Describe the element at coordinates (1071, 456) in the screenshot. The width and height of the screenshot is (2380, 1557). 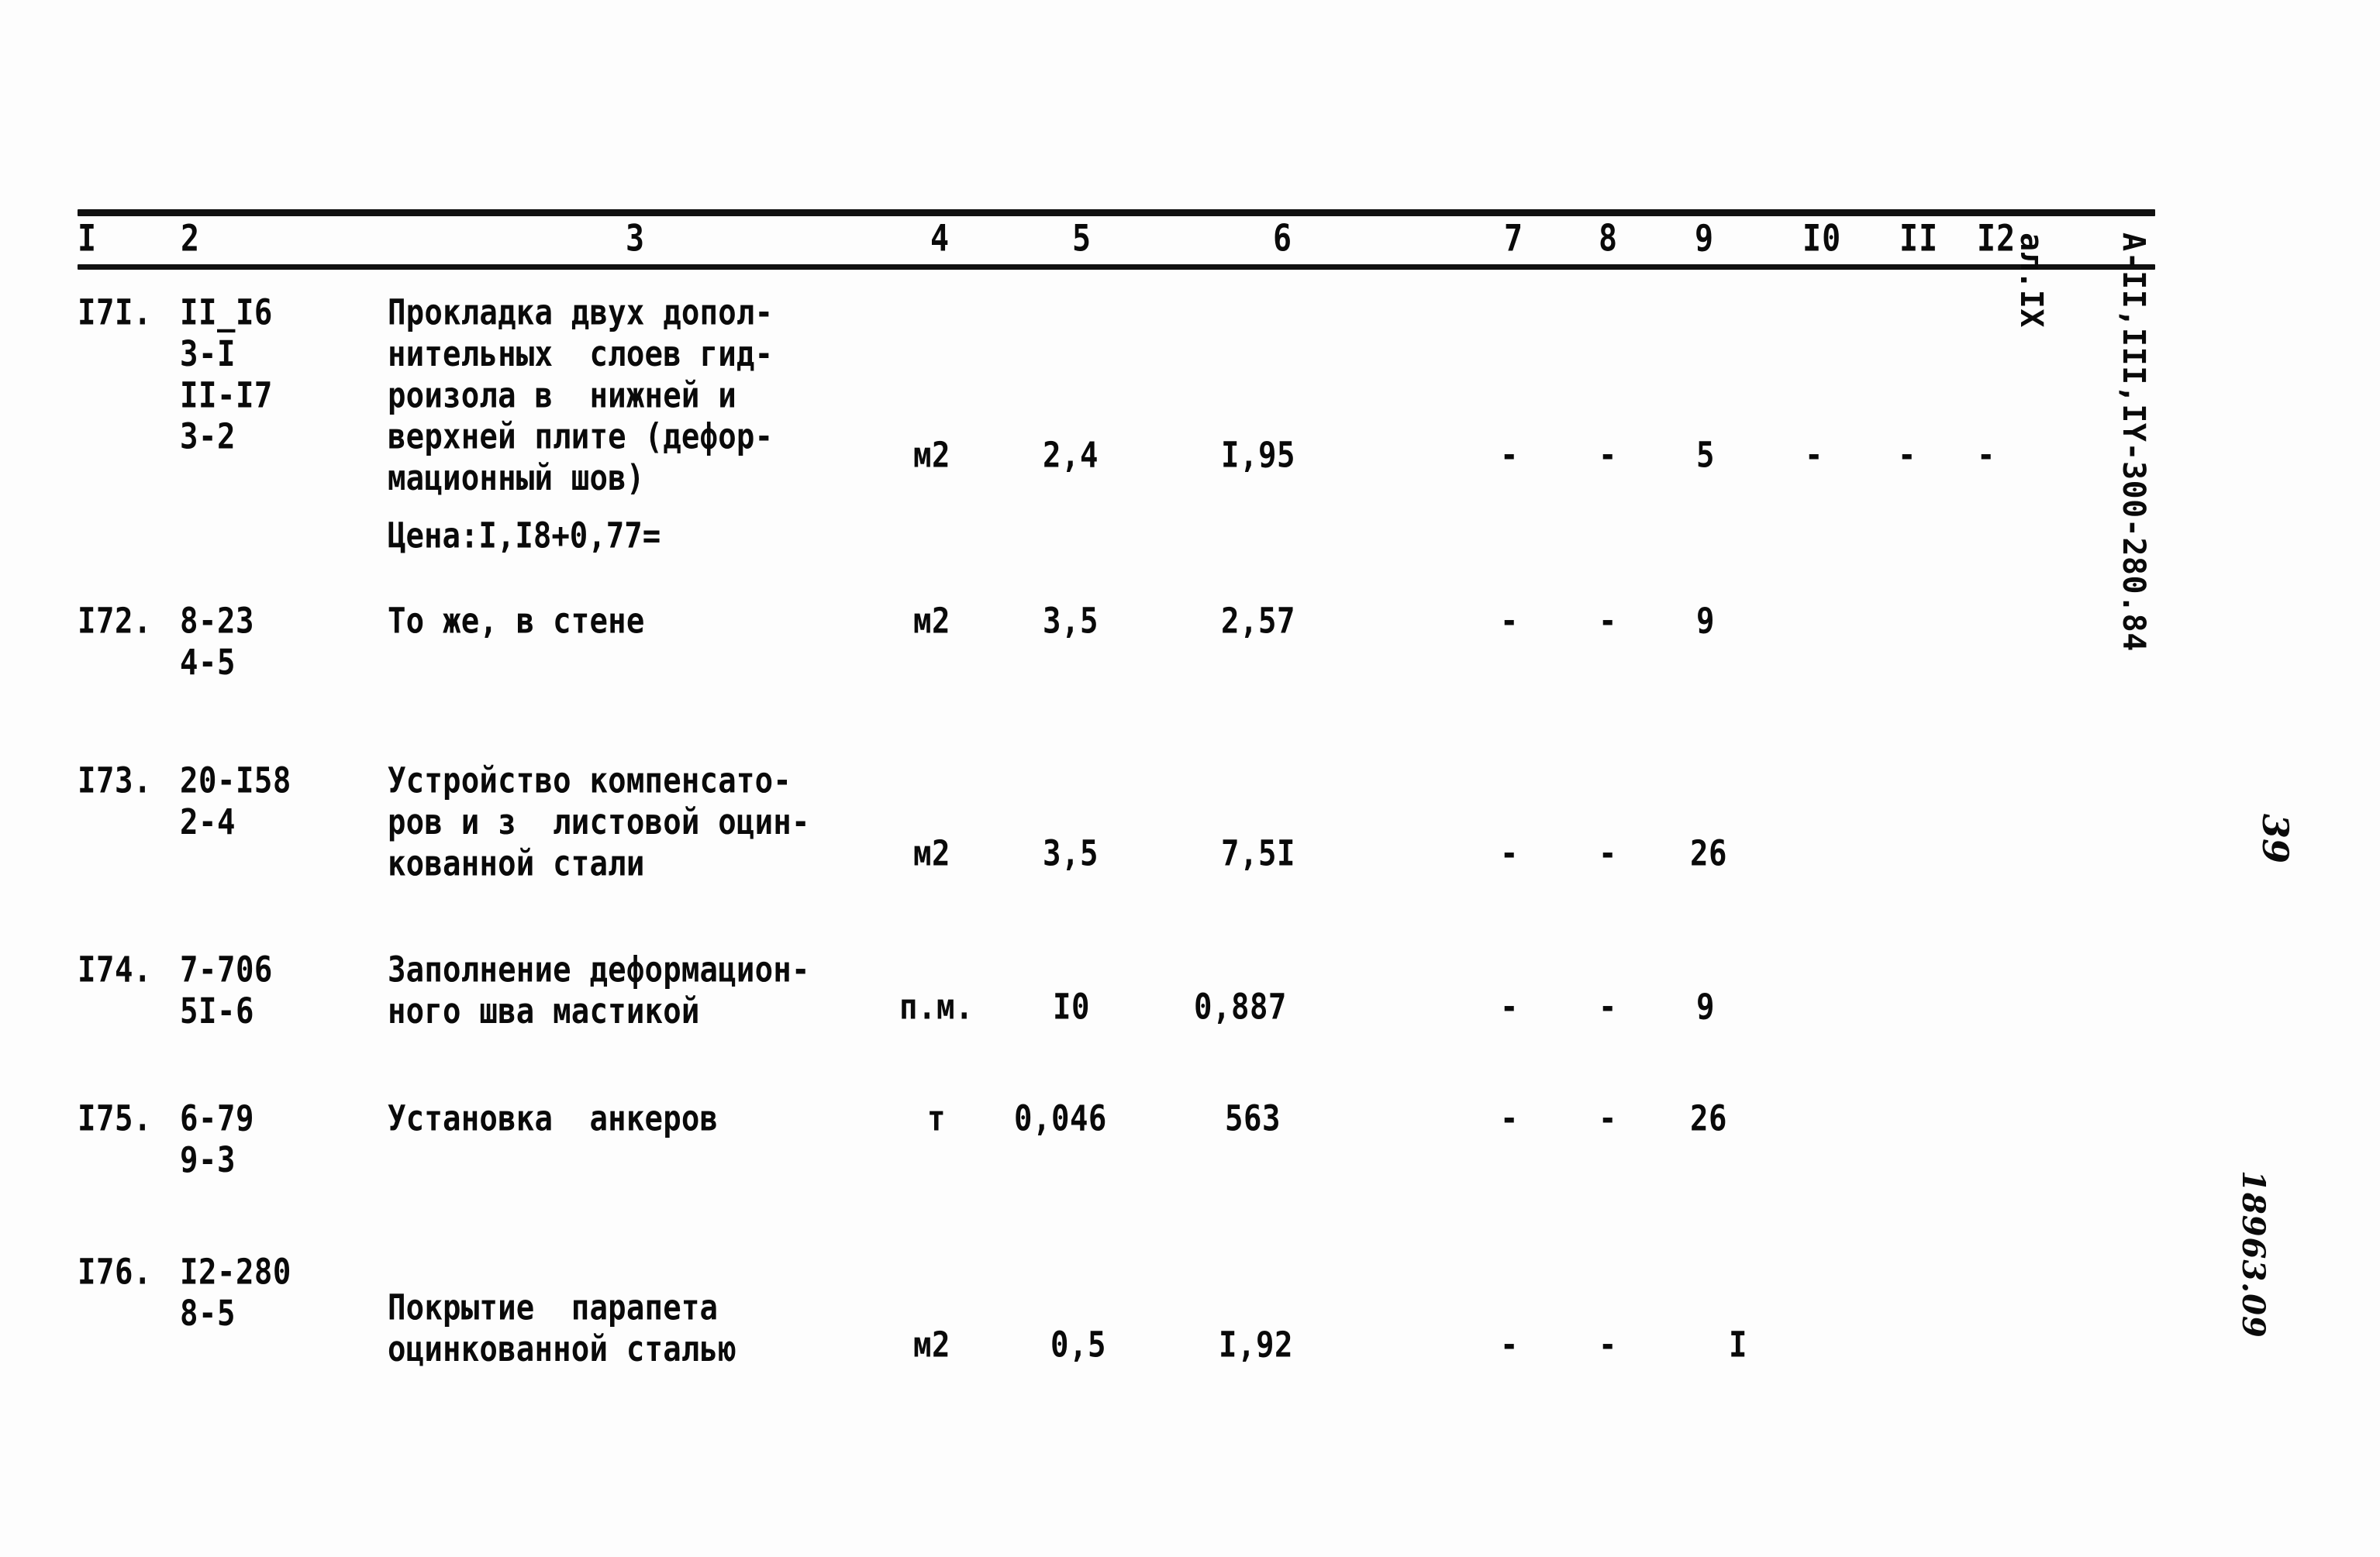
I see `row-col5: 2,4` at that location.